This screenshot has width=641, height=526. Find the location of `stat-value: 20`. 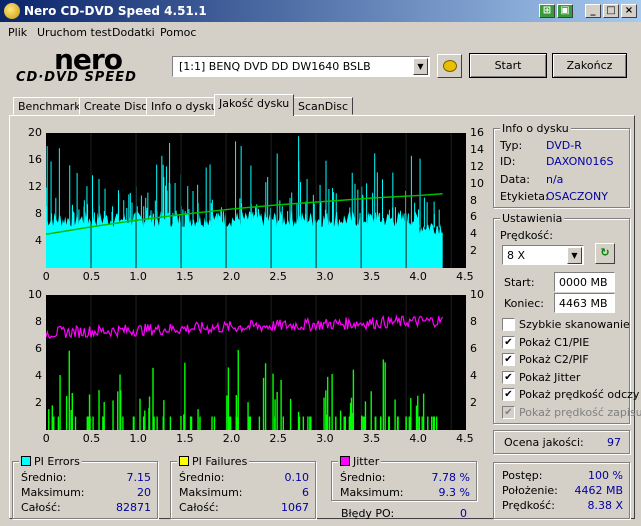

stat-value: 20 is located at coordinates (144, 492).